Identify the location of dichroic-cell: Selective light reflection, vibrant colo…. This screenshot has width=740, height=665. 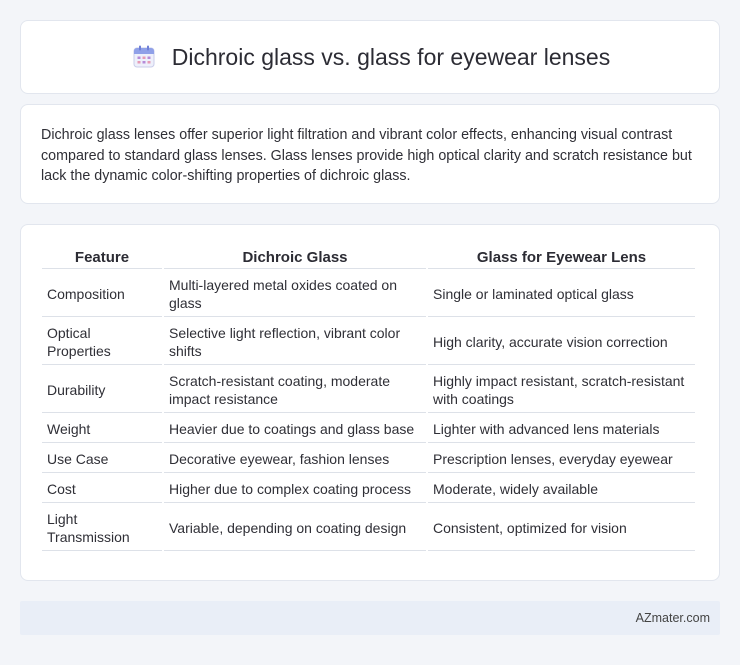
(295, 342).